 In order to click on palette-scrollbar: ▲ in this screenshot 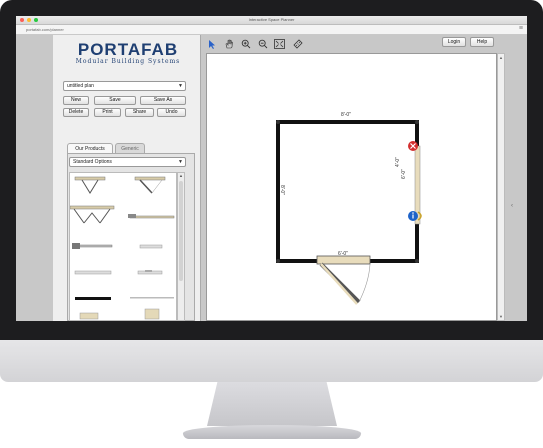, I will do `click(181, 246)`.